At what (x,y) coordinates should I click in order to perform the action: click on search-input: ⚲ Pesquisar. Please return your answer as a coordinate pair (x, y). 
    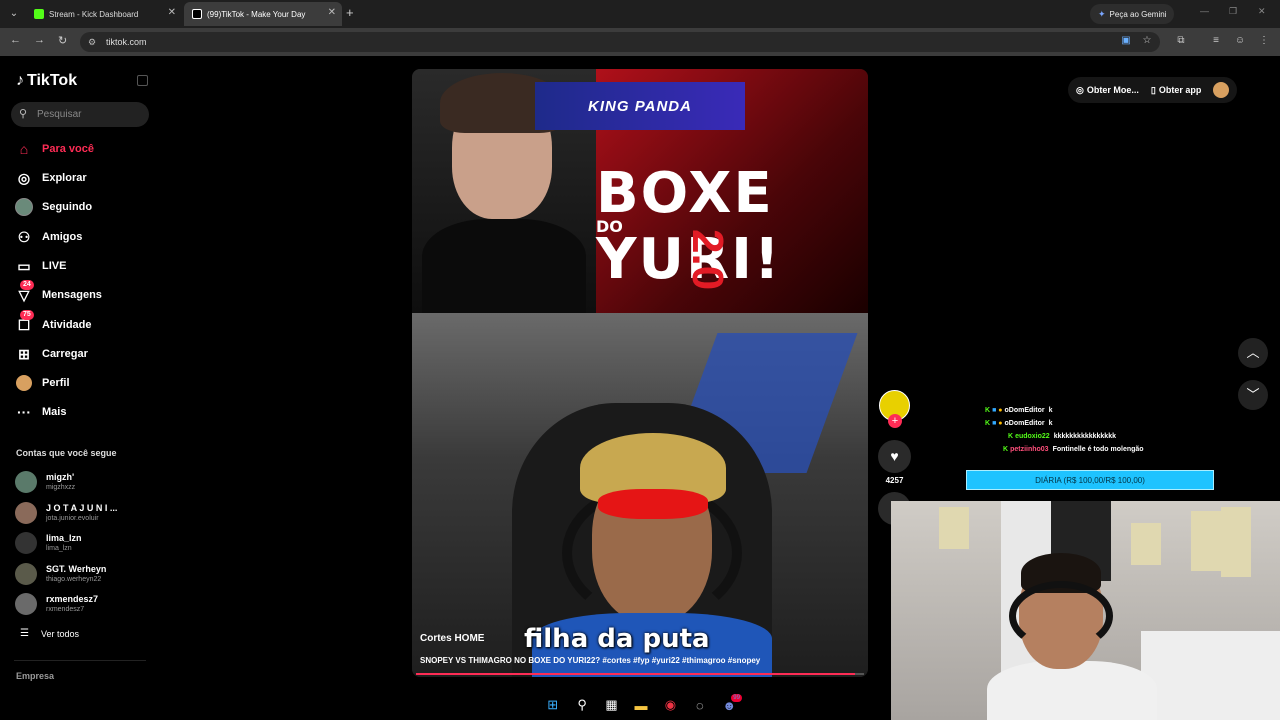
    Looking at the image, I should click on (80, 114).